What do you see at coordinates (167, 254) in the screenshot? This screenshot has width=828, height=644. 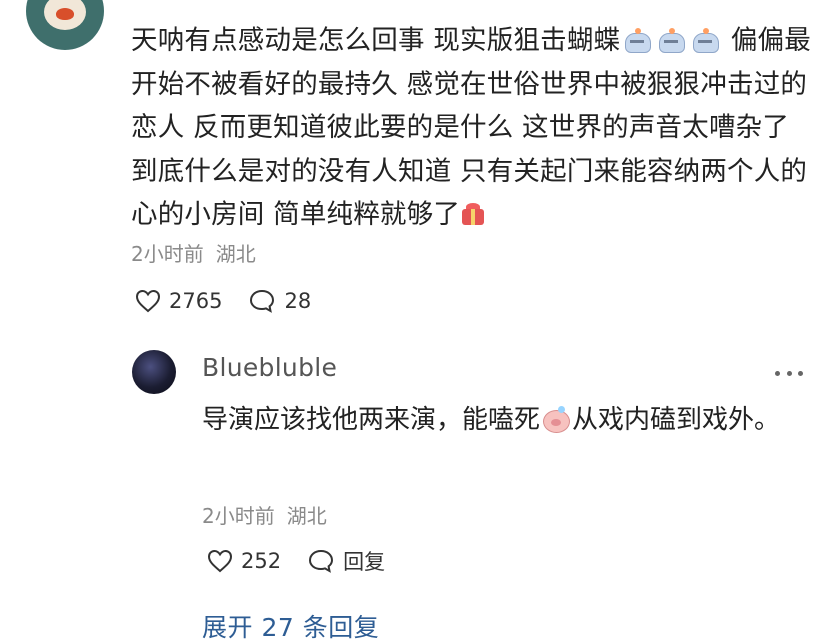 I see `main-comment-time: 2小时前` at bounding box center [167, 254].